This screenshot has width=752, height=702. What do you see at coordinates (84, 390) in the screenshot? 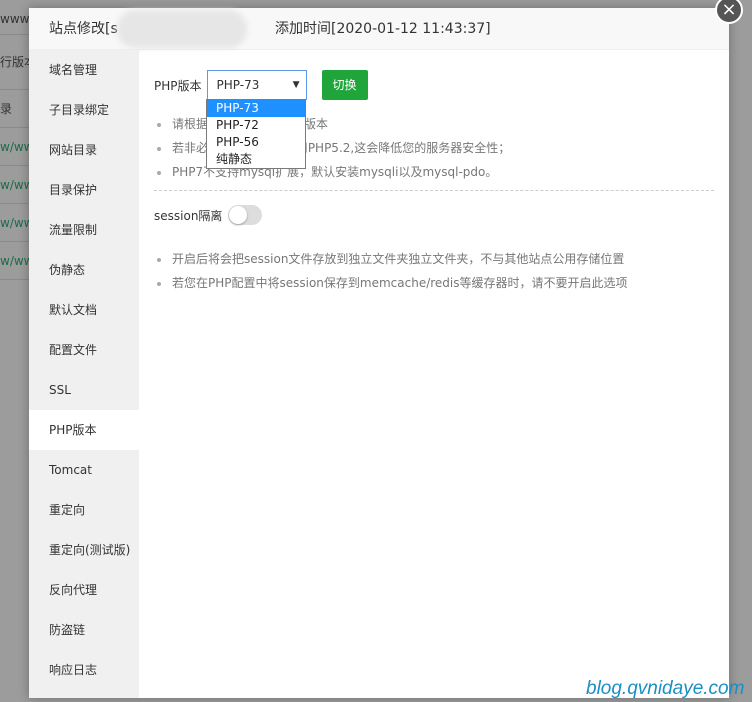
I see `sidebar-item-ssl: SSL` at bounding box center [84, 390].